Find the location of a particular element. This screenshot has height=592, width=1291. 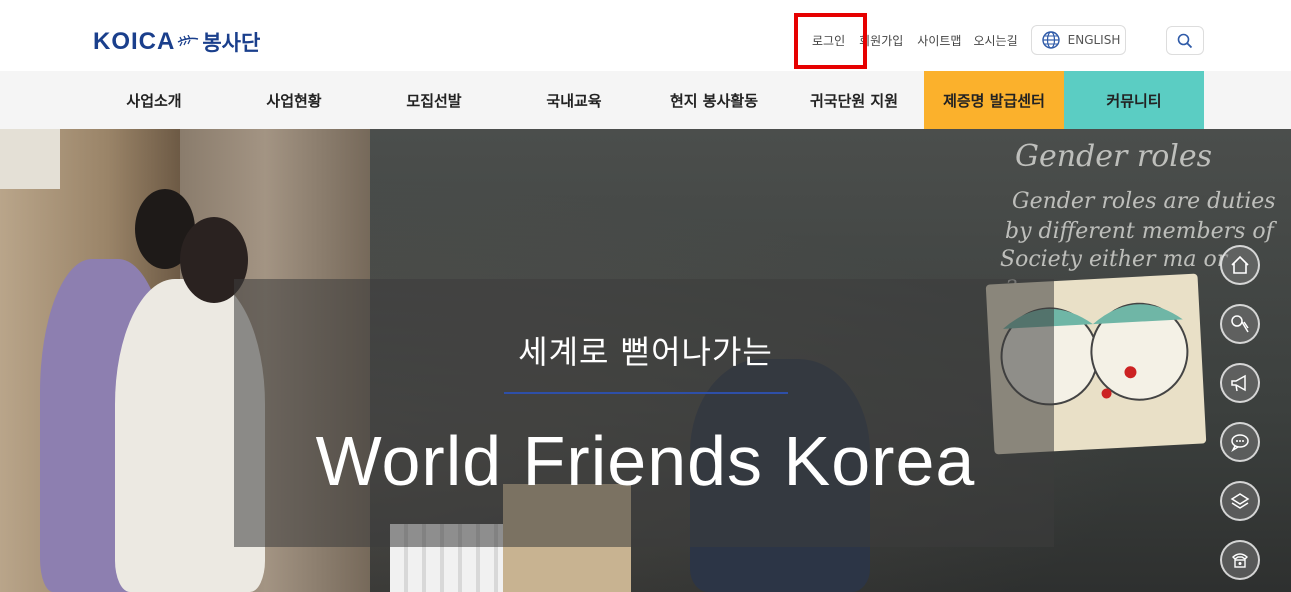

nav-item-status: 사업현황 is located at coordinates (294, 100).